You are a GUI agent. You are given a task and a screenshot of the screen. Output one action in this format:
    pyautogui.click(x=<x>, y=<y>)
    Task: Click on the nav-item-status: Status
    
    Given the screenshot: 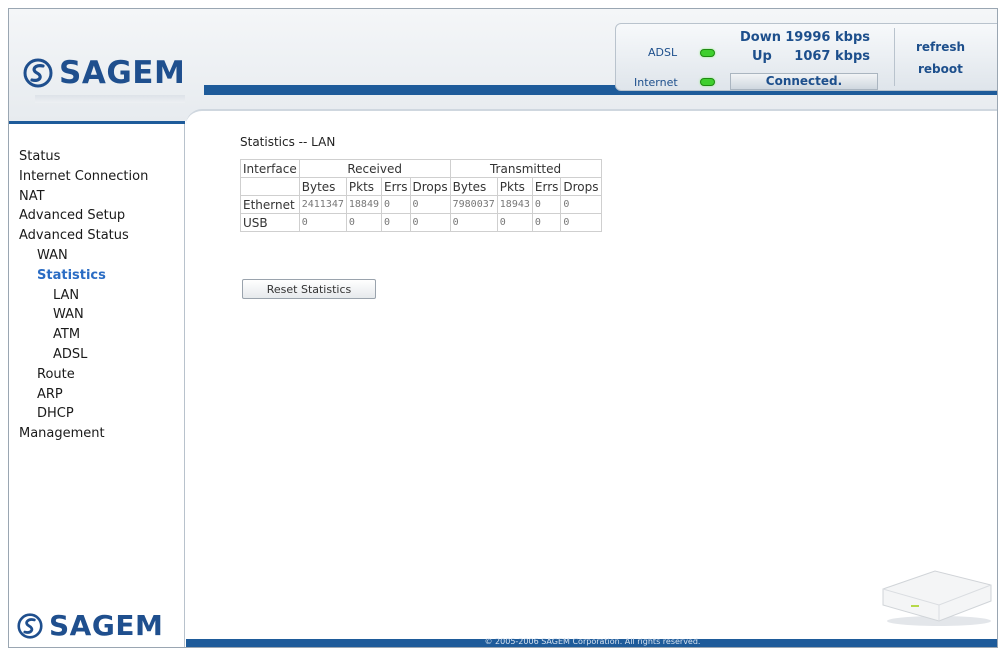 What is the action you would take?
    pyautogui.click(x=83, y=157)
    